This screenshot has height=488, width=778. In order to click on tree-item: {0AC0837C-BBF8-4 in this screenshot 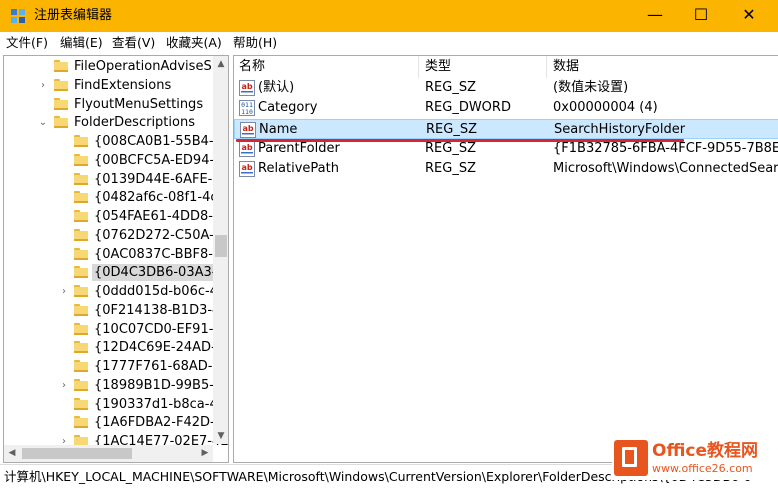, I will do `click(112, 254)`.